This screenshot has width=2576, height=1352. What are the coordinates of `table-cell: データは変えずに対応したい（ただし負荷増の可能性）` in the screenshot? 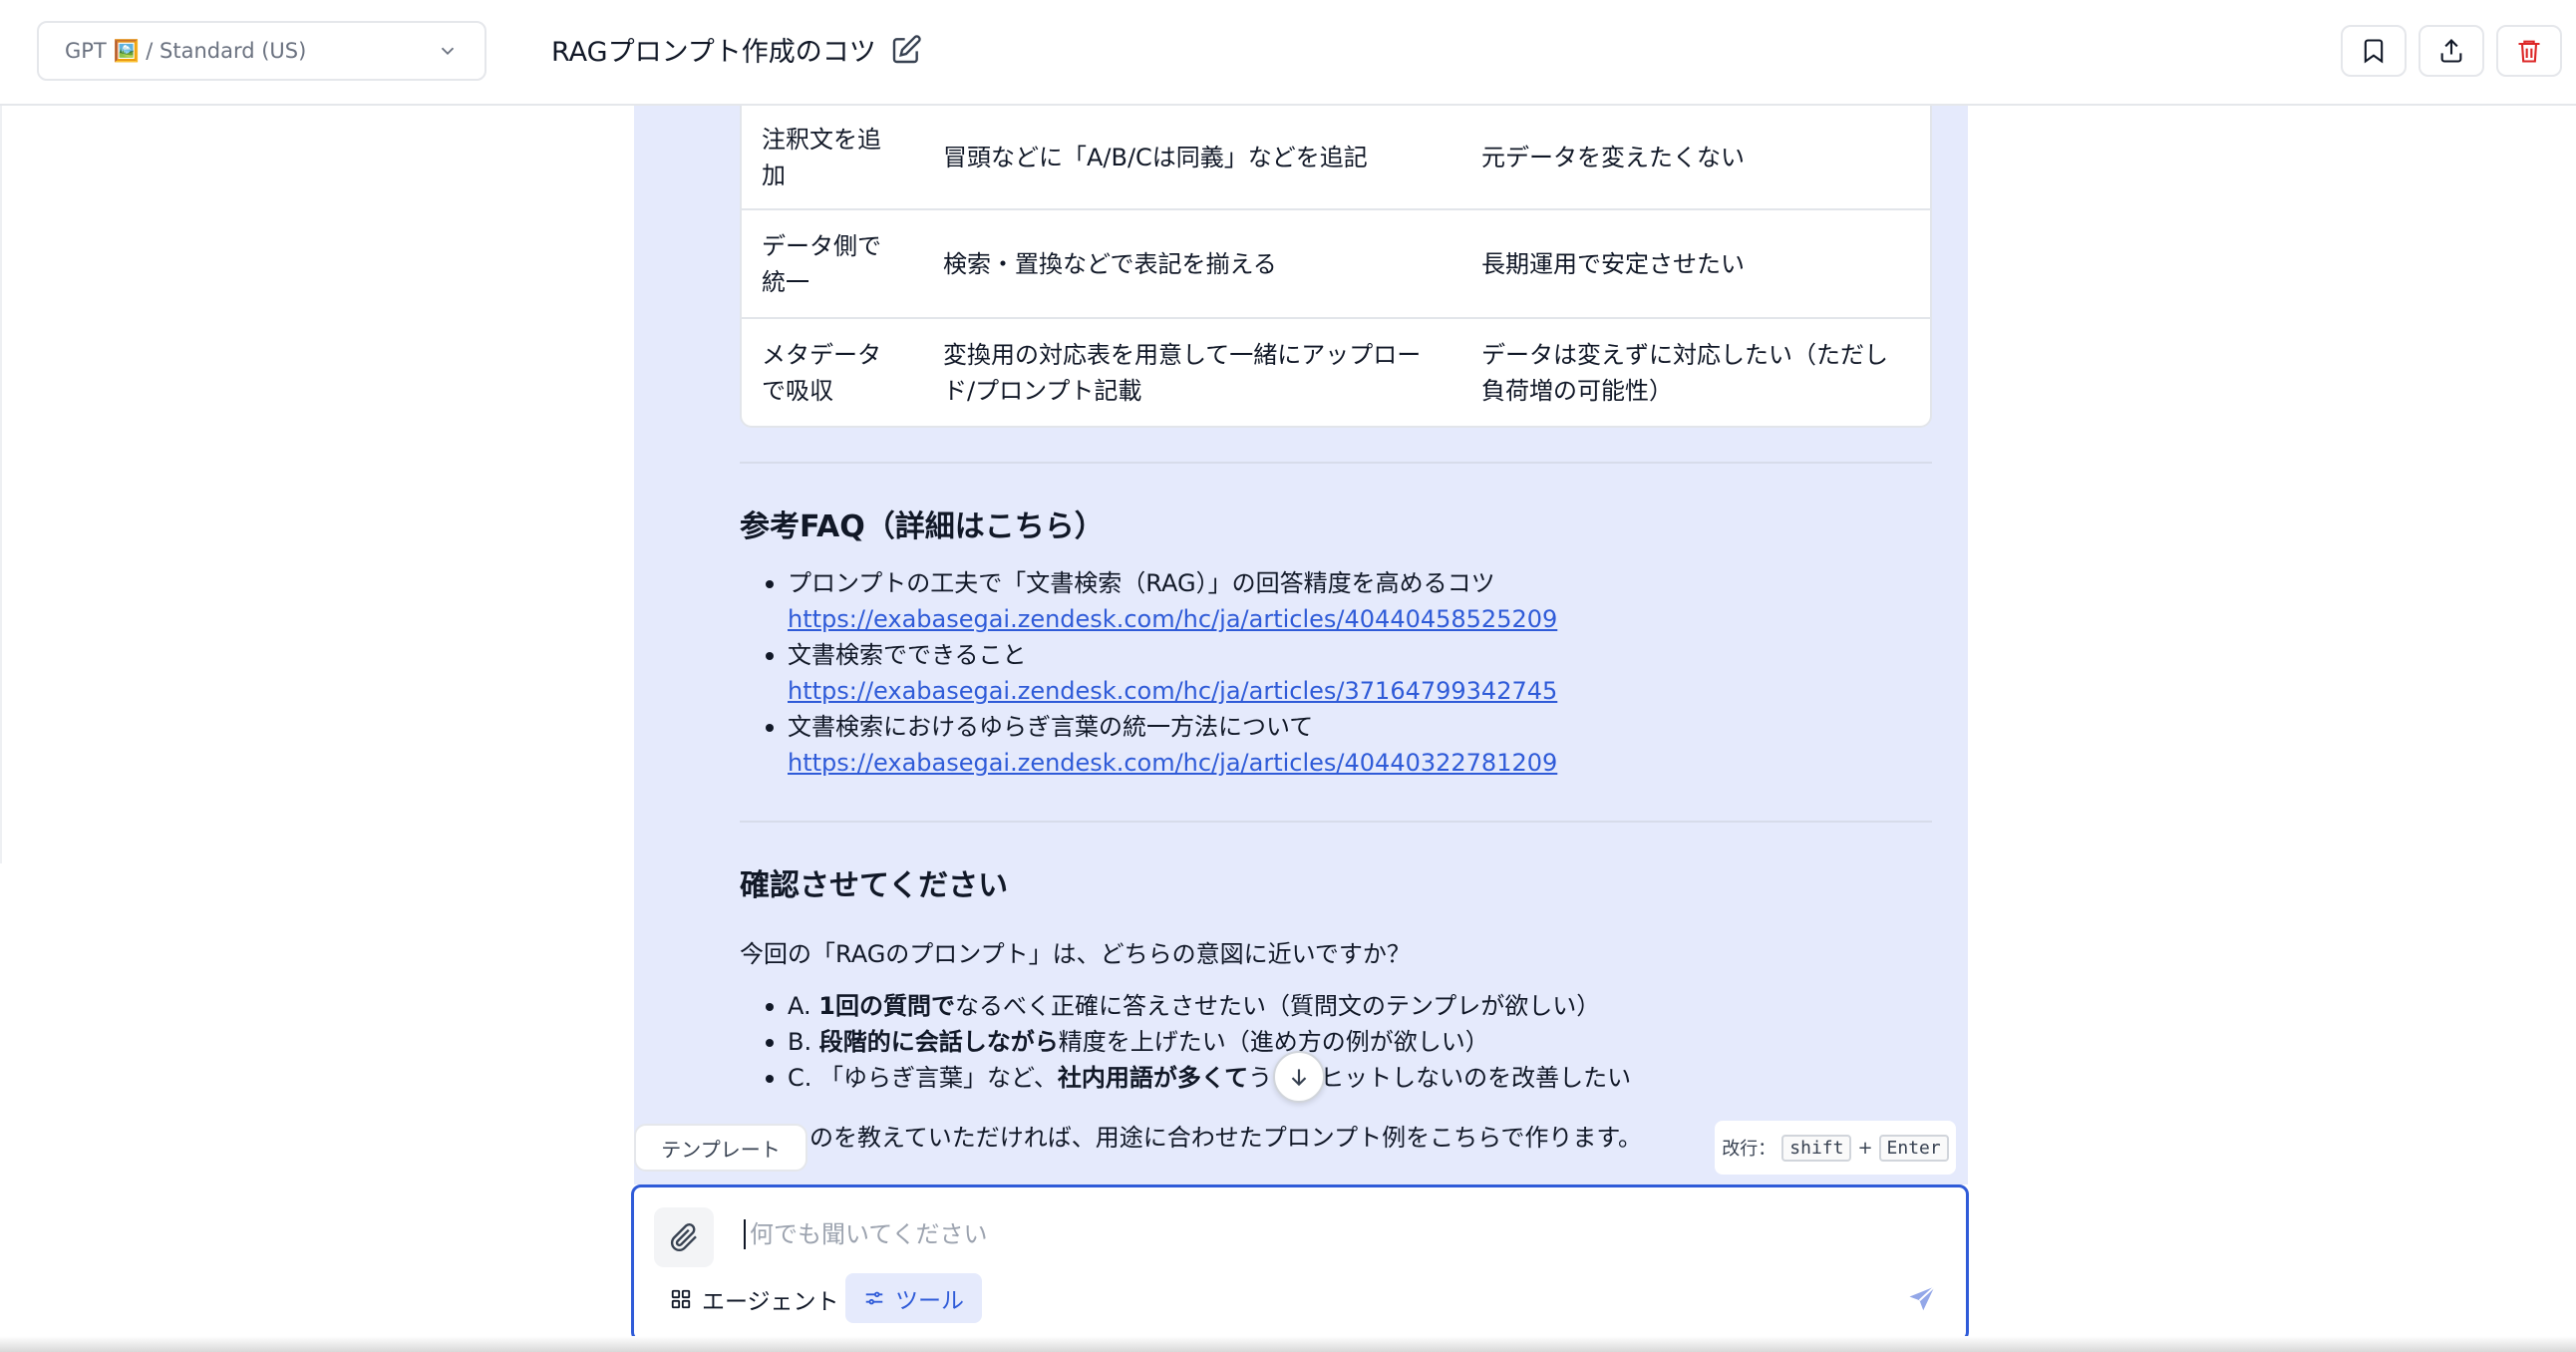 It's located at (1695, 371).